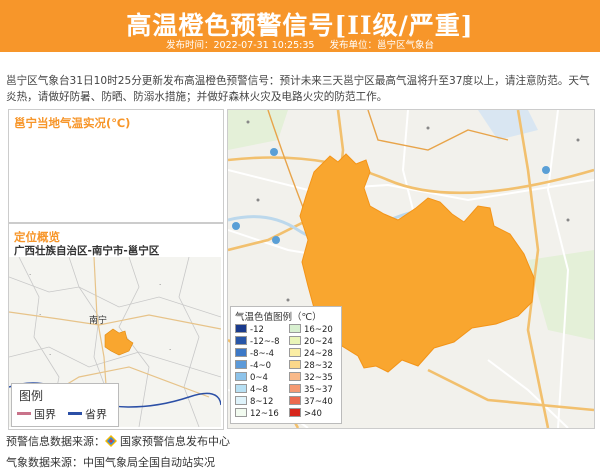 The height and width of the screenshot is (471, 600). I want to click on temperature-legend-item: 0~4, so click(251, 377).